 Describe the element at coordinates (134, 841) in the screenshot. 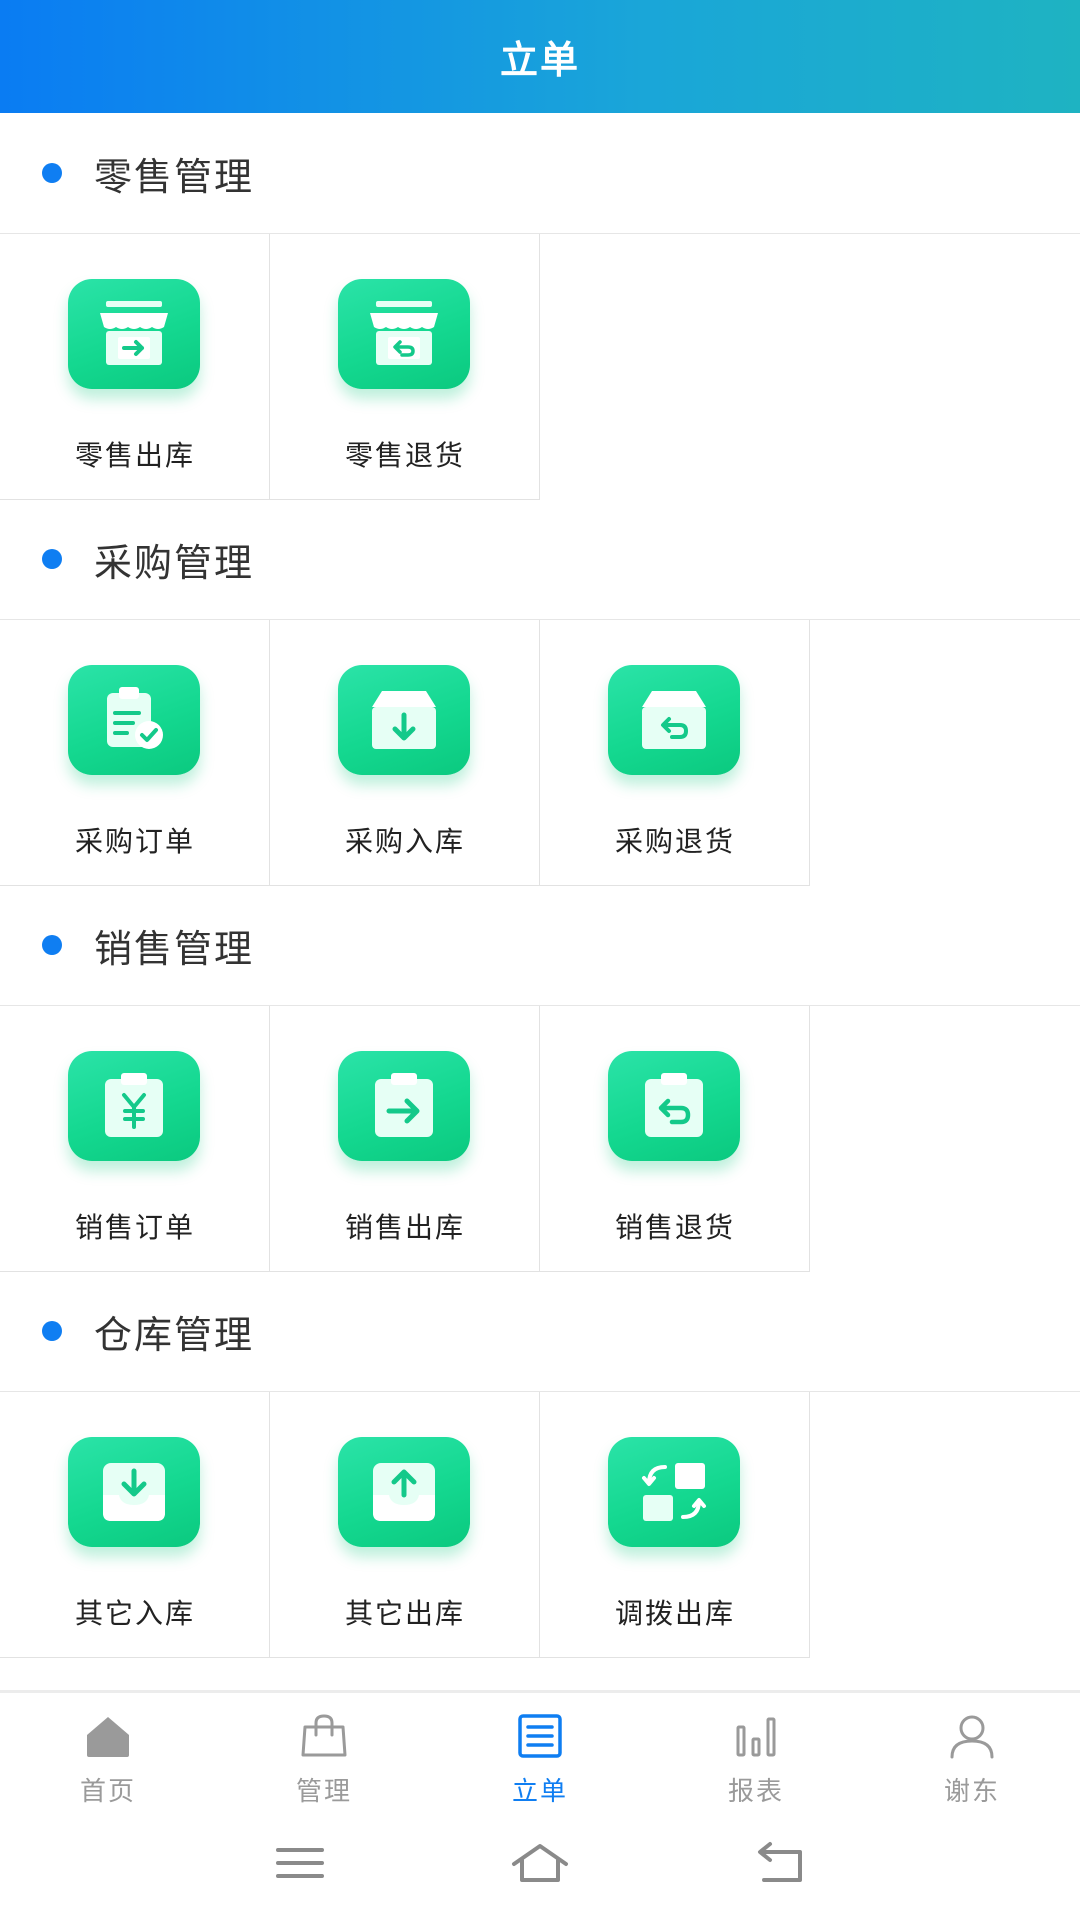

I see `tile-label: 采购订单` at that location.